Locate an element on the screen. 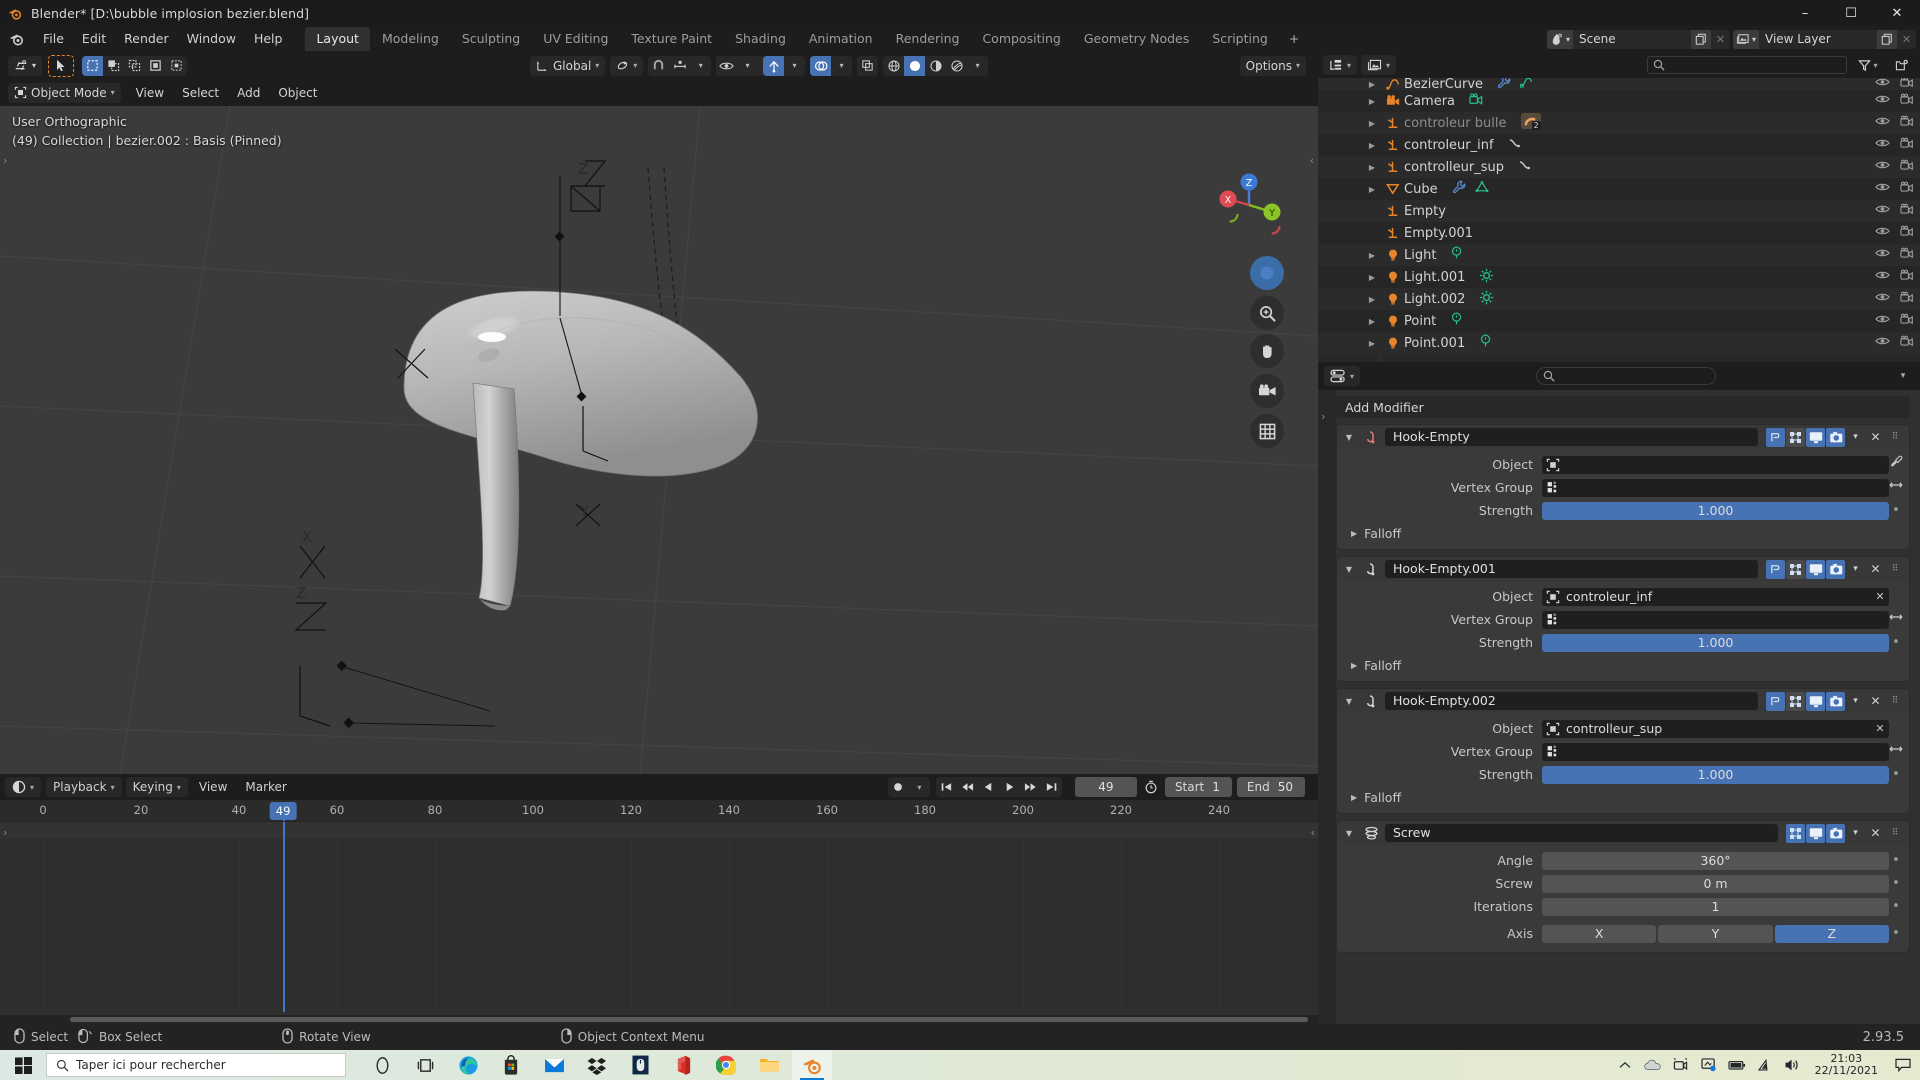 This screenshot has width=1920, height=1080. modifier-name-field: Hook-Empty.001 is located at coordinates (1571, 569).